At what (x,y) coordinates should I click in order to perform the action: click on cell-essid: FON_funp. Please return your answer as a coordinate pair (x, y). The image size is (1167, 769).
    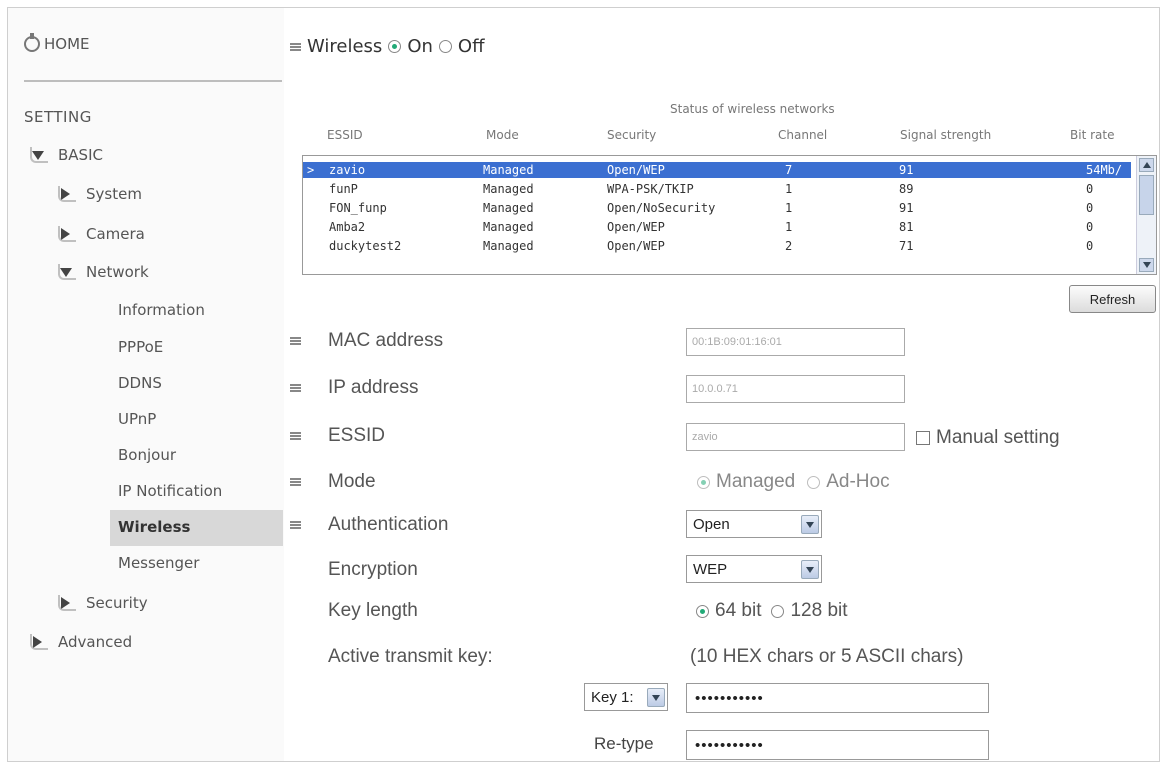
    Looking at the image, I should click on (358, 208).